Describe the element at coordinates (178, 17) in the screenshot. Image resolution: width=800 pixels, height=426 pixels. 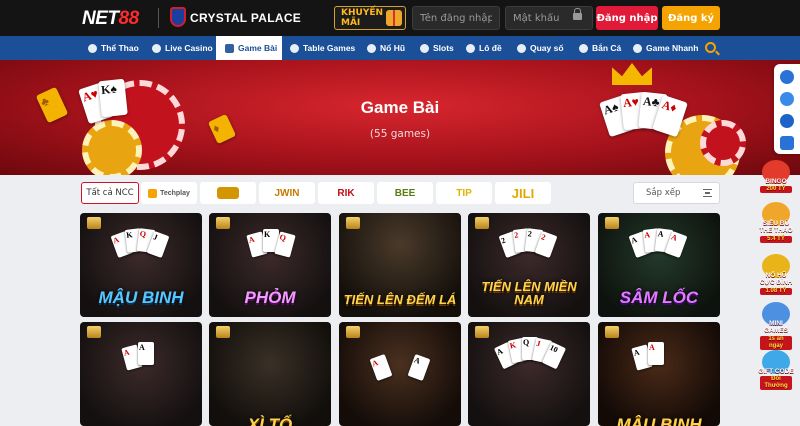
I see `crystal-palace-crest-icon` at that location.